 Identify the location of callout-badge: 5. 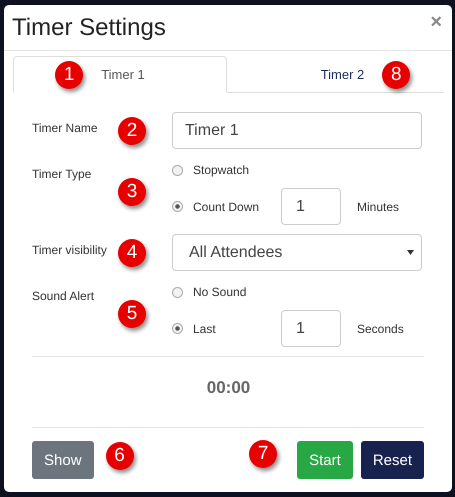
(132, 314).